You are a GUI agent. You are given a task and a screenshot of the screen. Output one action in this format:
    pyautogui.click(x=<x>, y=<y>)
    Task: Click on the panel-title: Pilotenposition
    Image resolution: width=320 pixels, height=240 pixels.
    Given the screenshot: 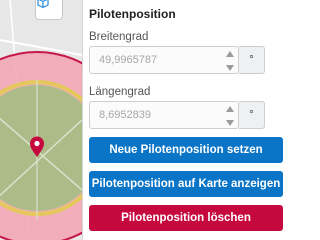 What is the action you would take?
    pyautogui.click(x=132, y=14)
    